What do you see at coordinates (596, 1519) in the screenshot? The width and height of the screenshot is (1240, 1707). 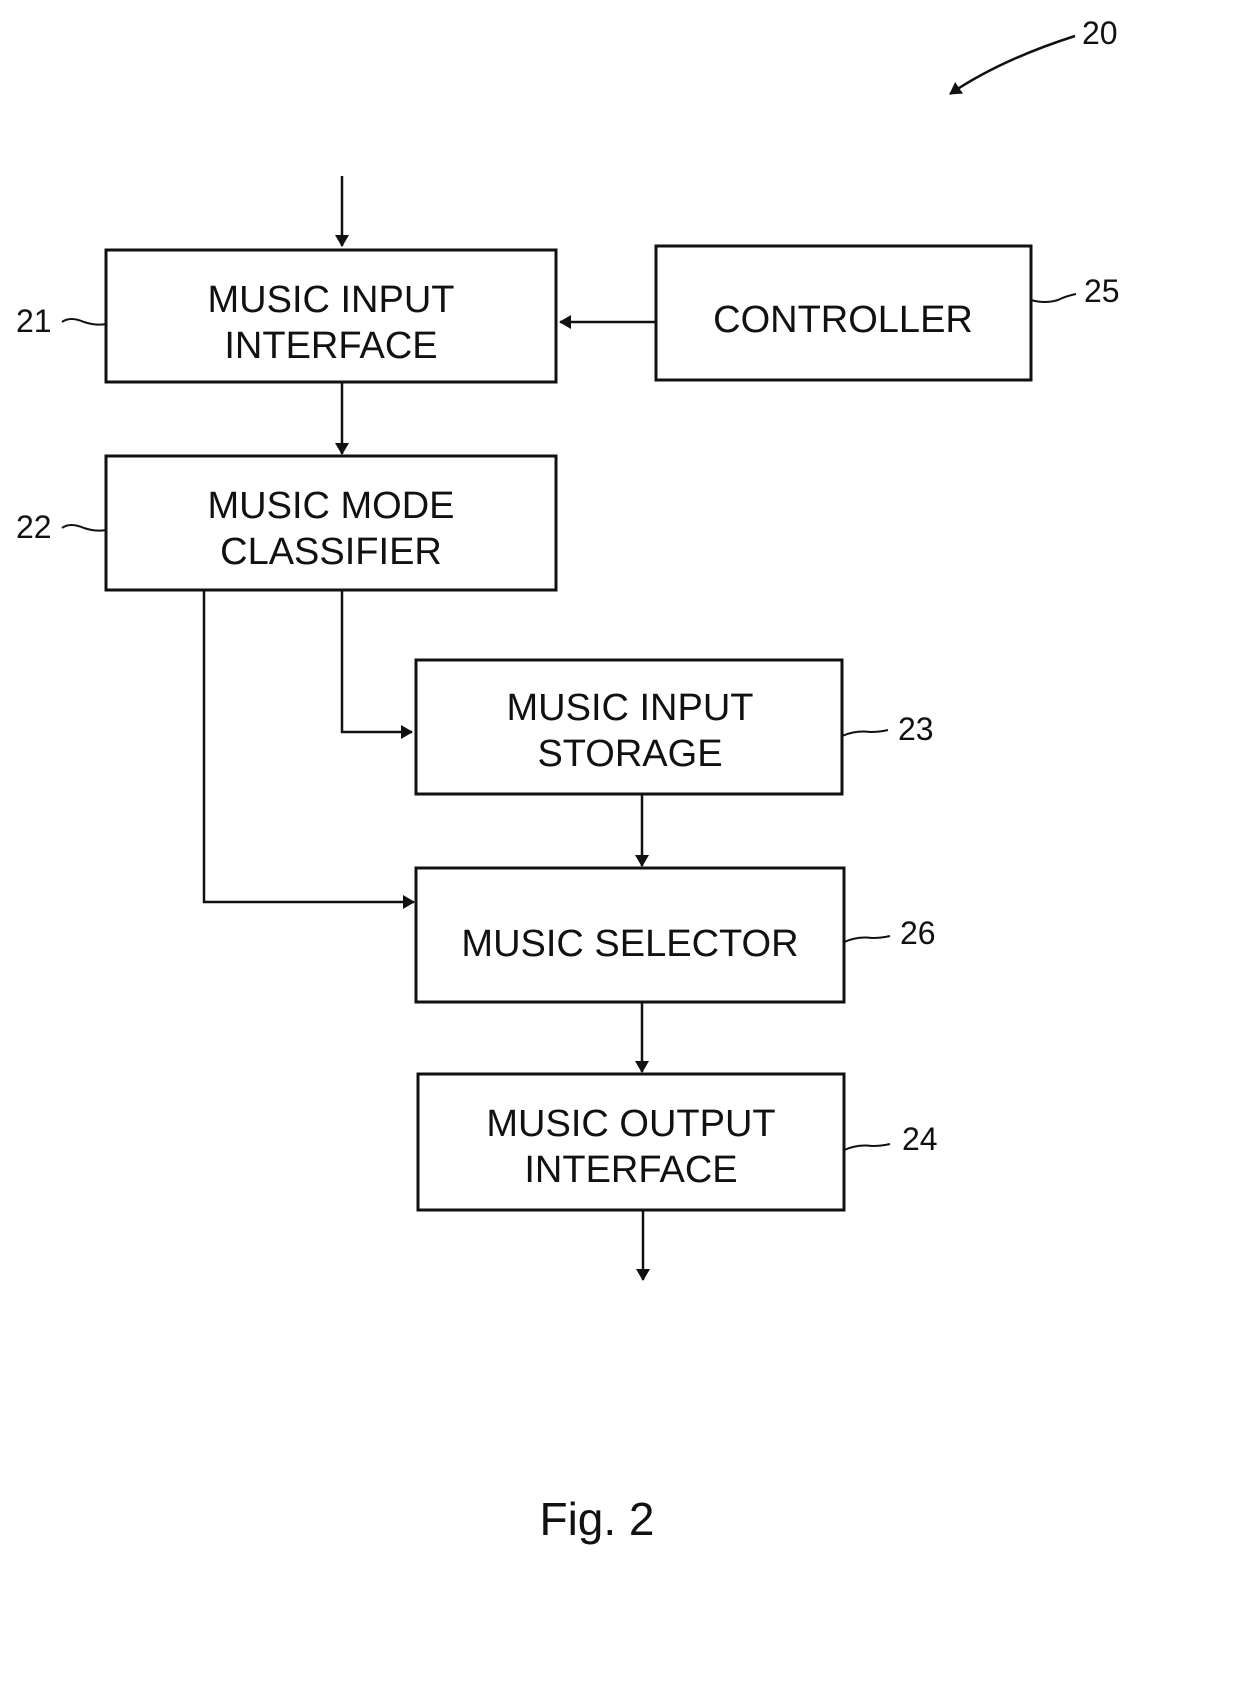 I see `figure-caption: Fig. 2` at bounding box center [596, 1519].